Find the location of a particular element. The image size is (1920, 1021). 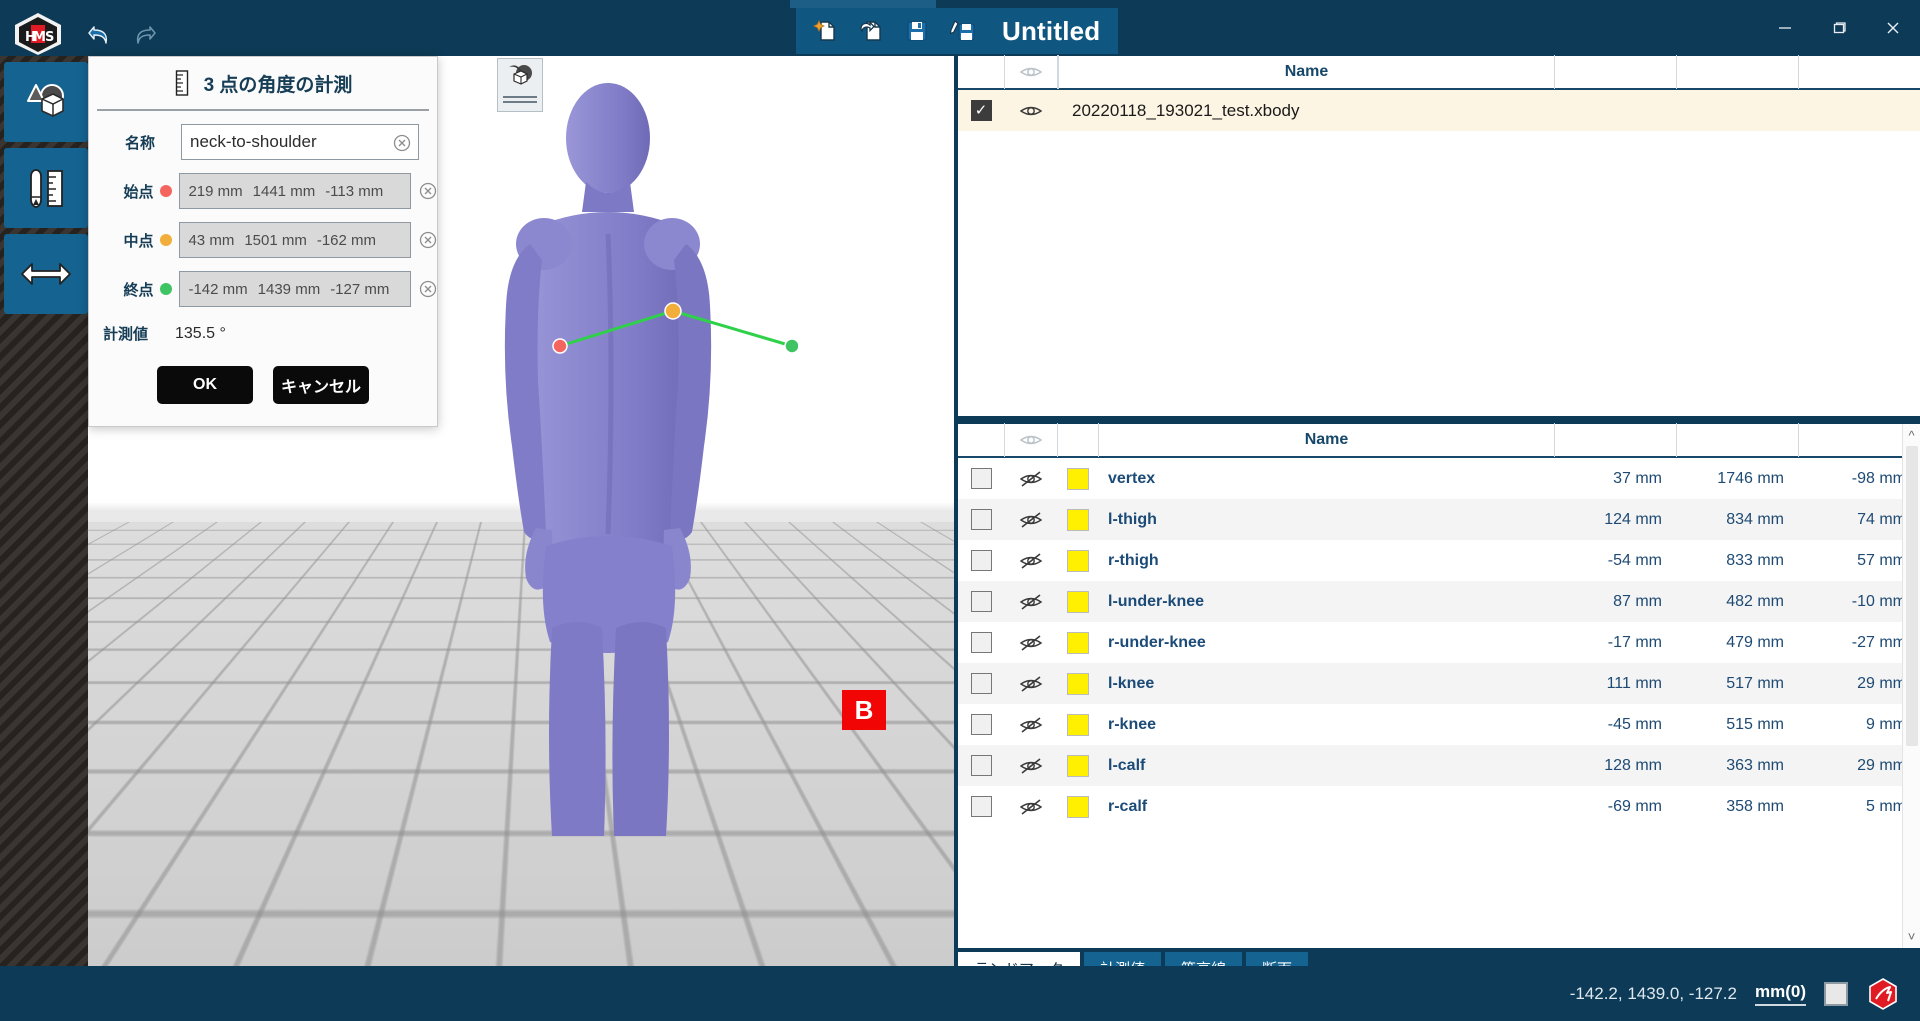

end-point-row: 終点 -142 mm 1439 mm -127 mm is located at coordinates (263, 289).